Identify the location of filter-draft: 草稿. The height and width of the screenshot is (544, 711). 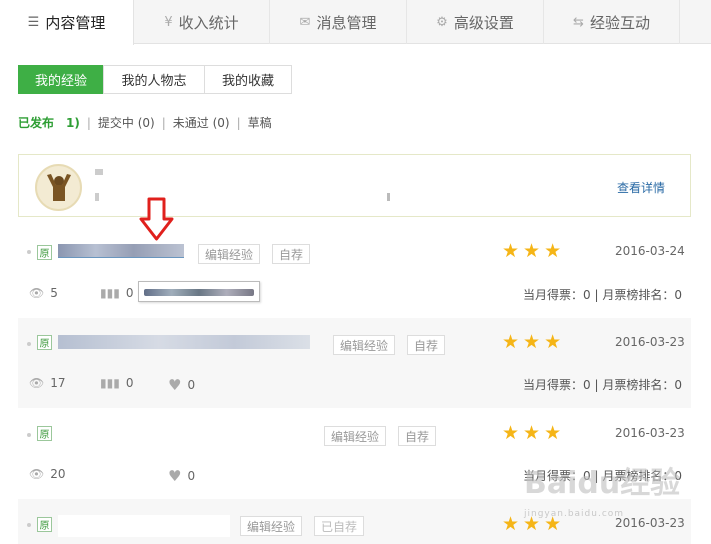
(260, 122).